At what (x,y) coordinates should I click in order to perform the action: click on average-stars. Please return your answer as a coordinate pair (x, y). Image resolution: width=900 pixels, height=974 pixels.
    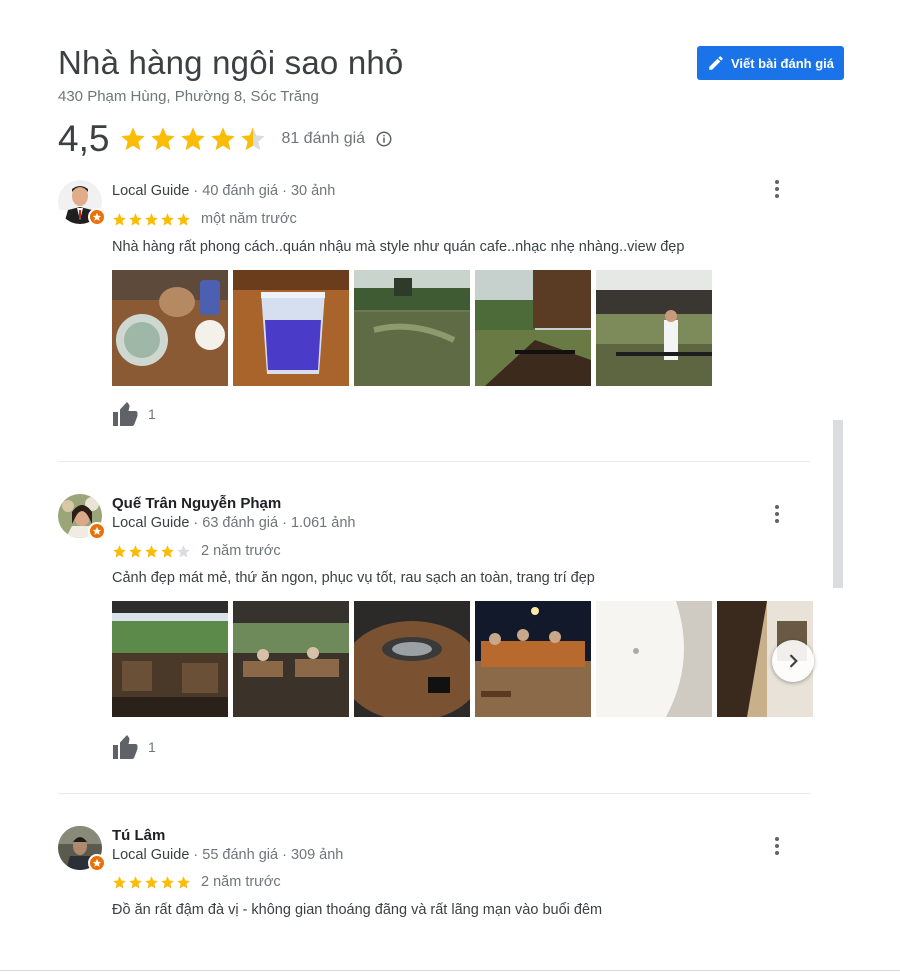
    Looking at the image, I should click on (193, 139).